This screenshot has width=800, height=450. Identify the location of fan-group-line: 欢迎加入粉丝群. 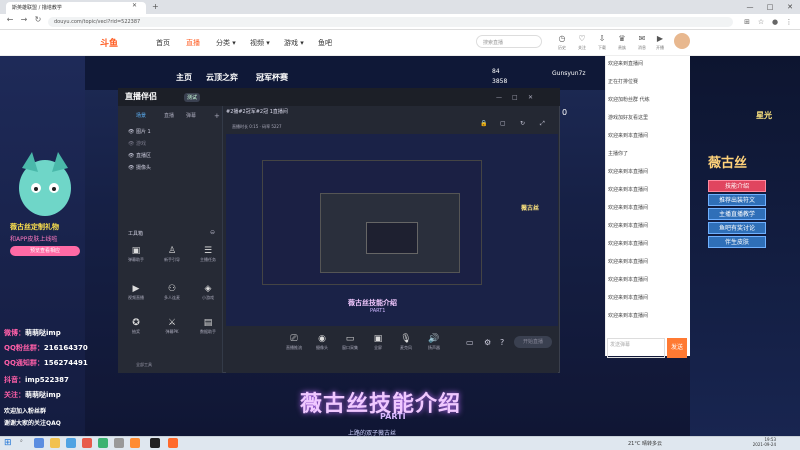
(25, 411).